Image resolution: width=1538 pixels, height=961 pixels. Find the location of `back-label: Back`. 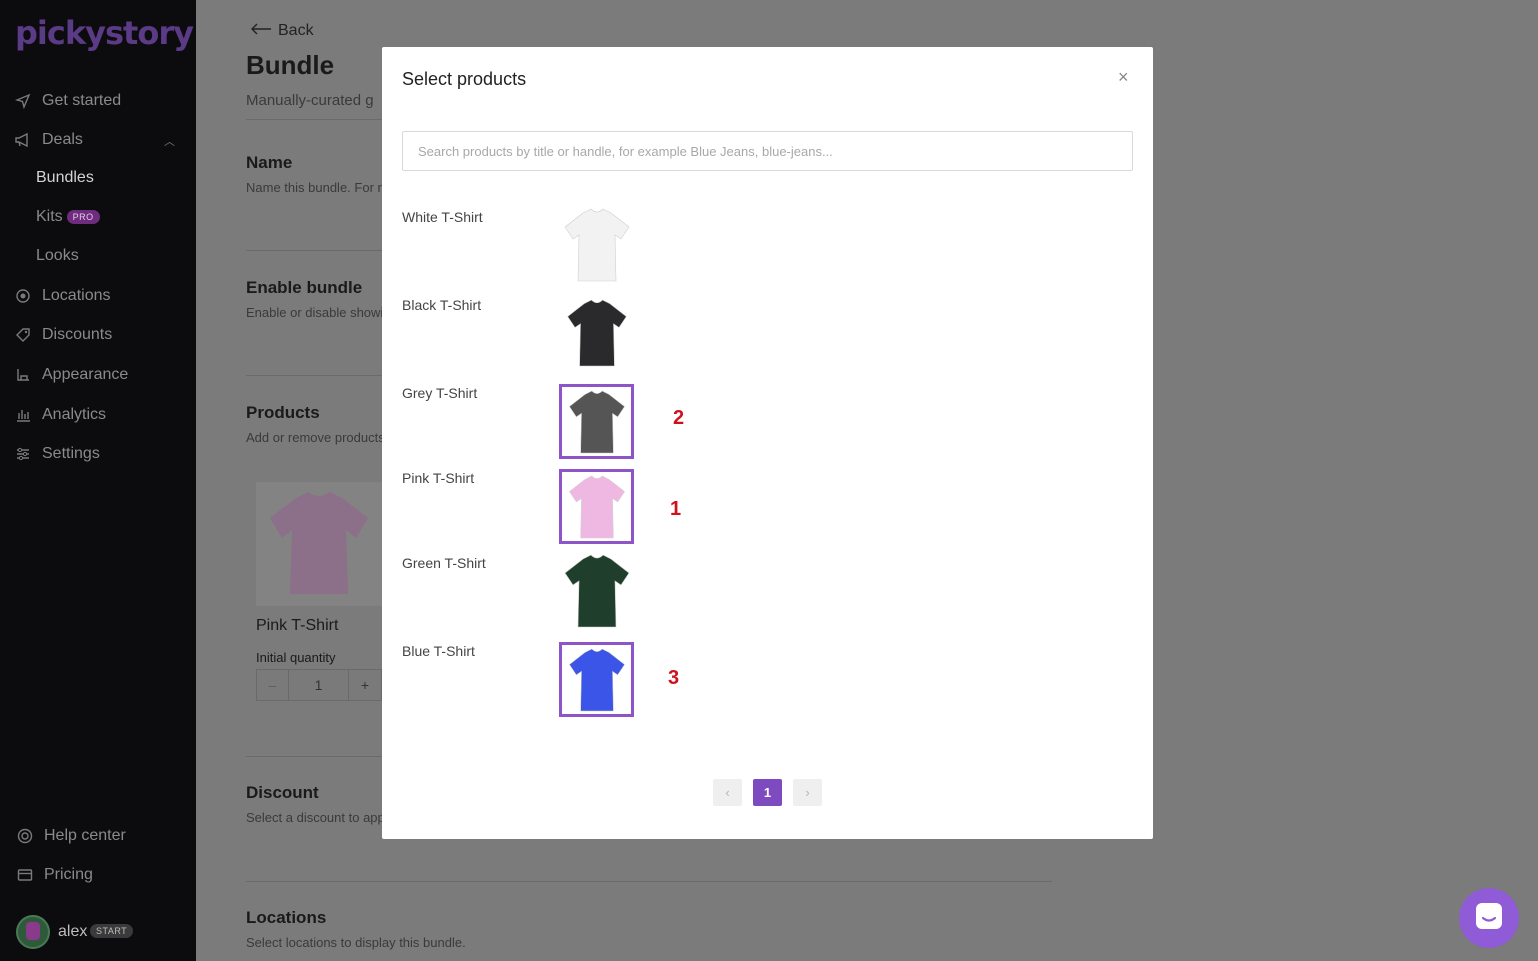

back-label: Back is located at coordinates (296, 30).